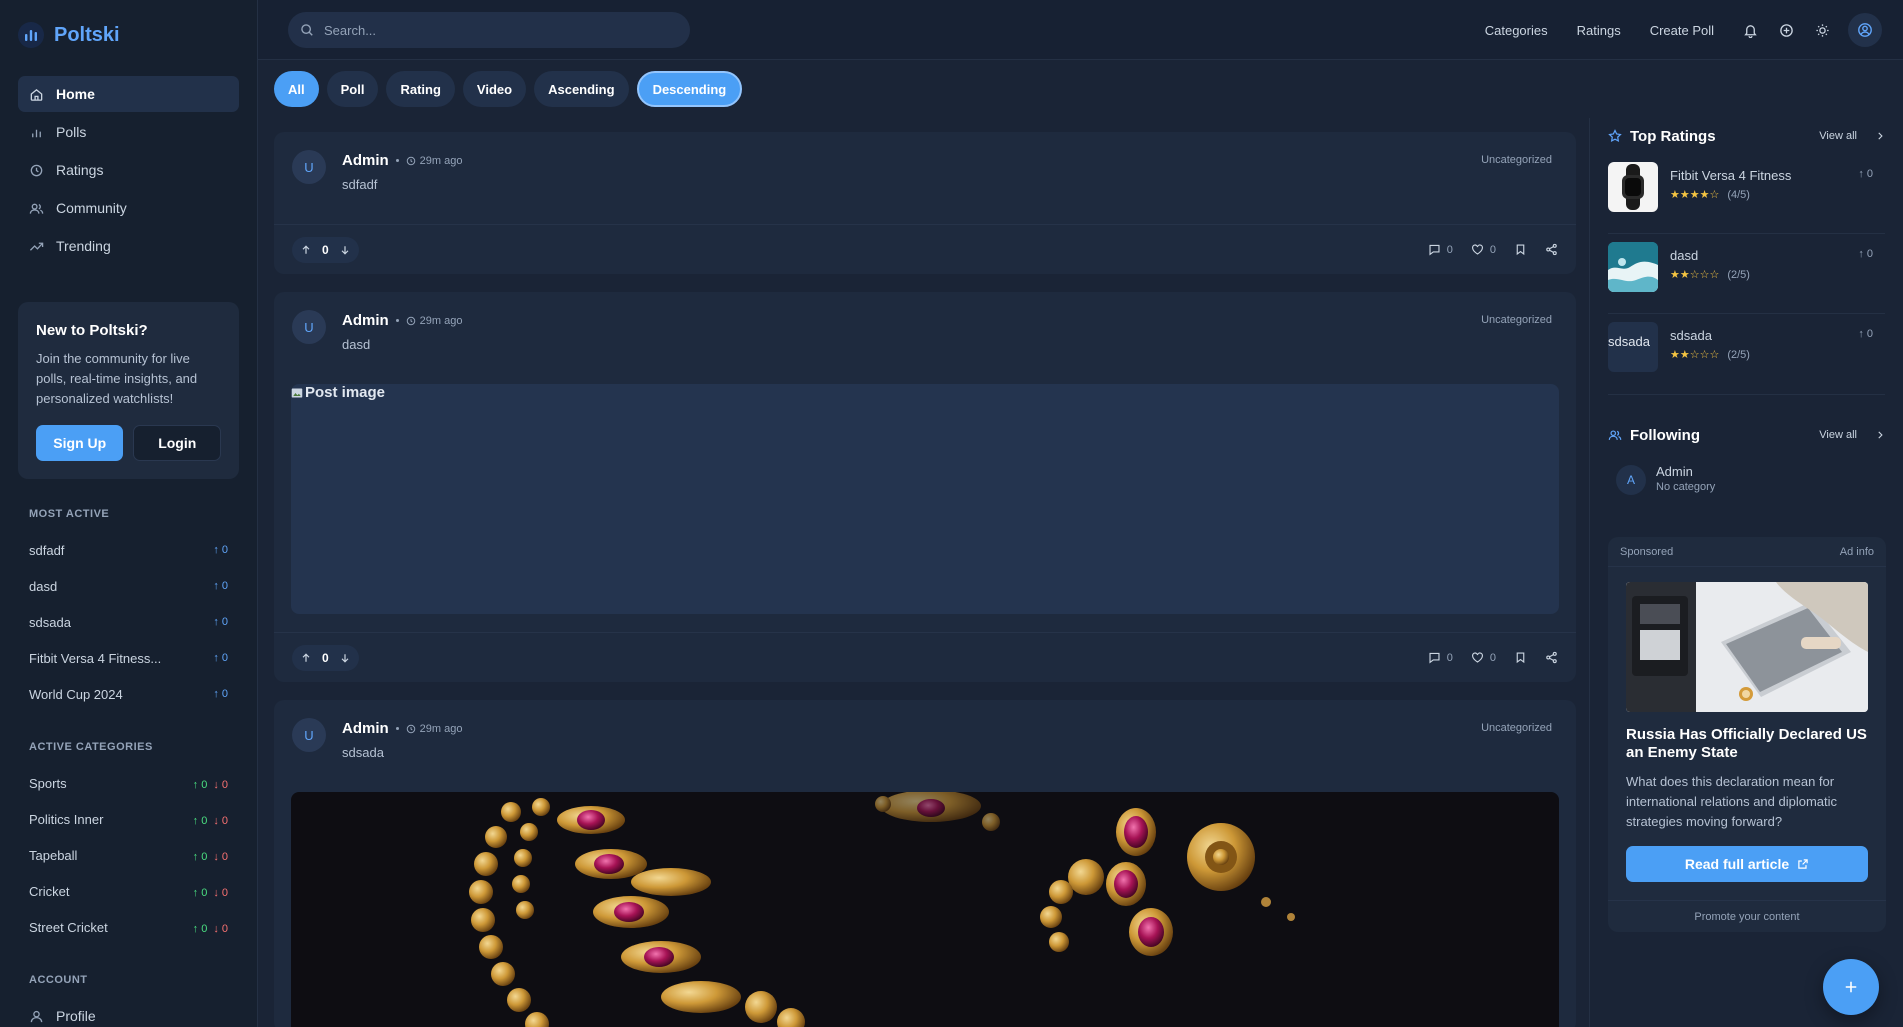 This screenshot has height=1027, width=1903. Describe the element at coordinates (43, 586) in the screenshot. I see `item-label: dasd` at that location.